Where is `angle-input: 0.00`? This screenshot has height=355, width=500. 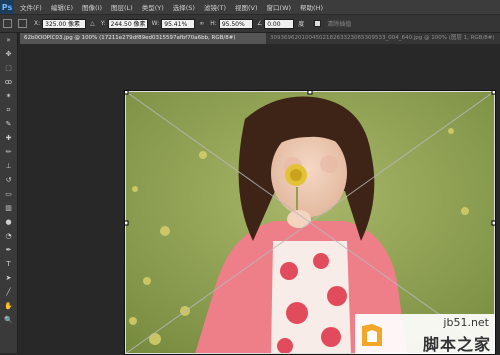 angle-input: 0.00 is located at coordinates (279, 23).